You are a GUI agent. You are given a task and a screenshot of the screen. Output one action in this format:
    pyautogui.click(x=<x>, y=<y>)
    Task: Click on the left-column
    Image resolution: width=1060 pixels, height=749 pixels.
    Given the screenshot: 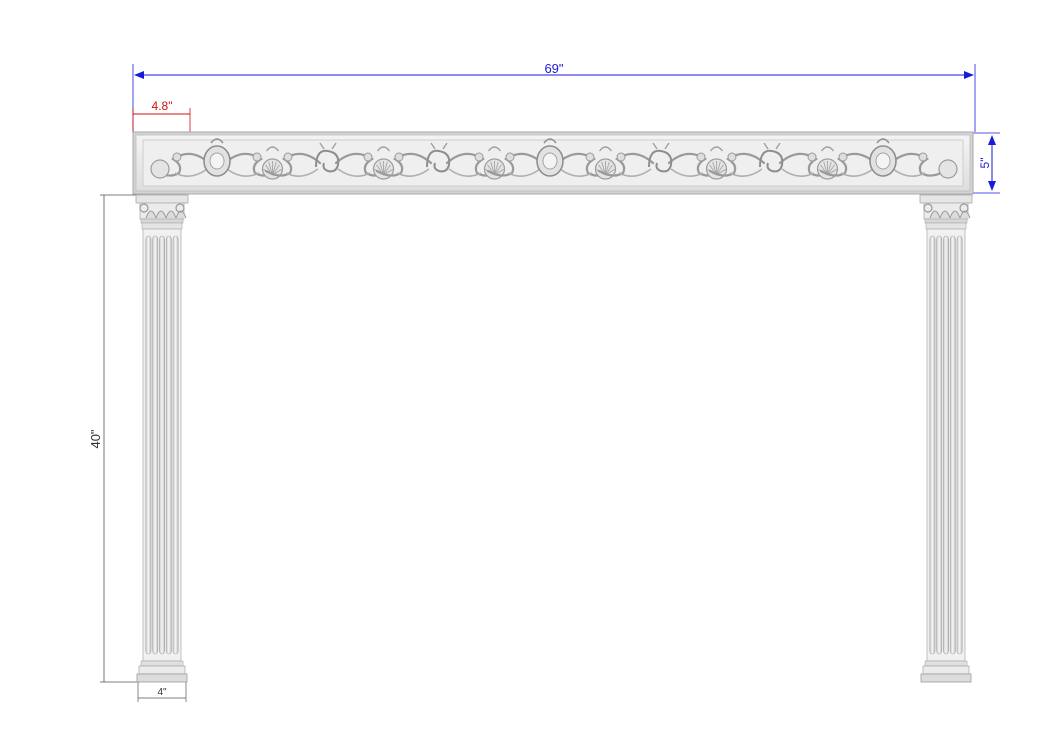 What is the action you would take?
    pyautogui.click(x=162, y=438)
    